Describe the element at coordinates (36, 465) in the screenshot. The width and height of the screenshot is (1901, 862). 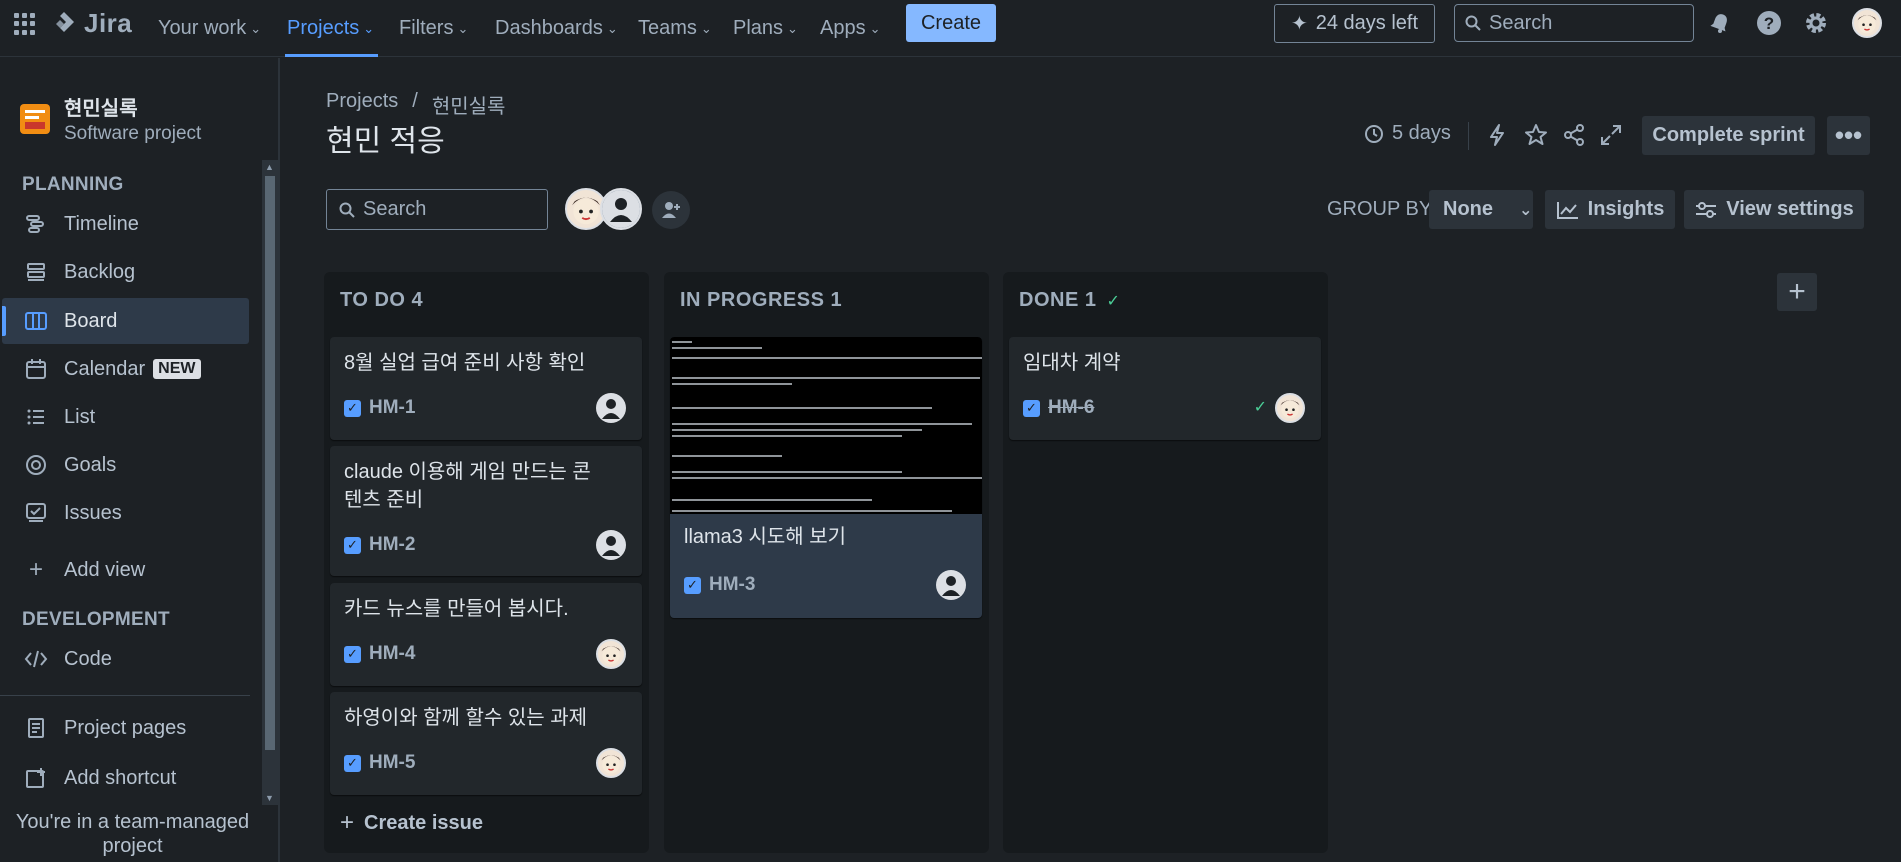
I see `goals-icon` at that location.